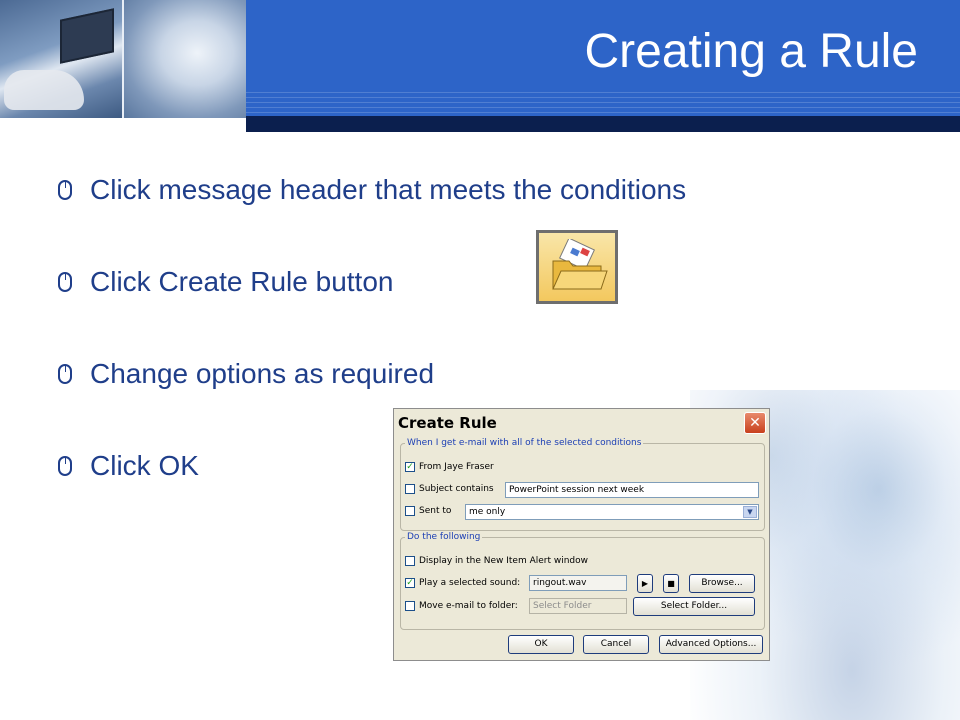 Image resolution: width=960 pixels, height=720 pixels. What do you see at coordinates (645, 583) in the screenshot?
I see `play-icon: ▶` at bounding box center [645, 583].